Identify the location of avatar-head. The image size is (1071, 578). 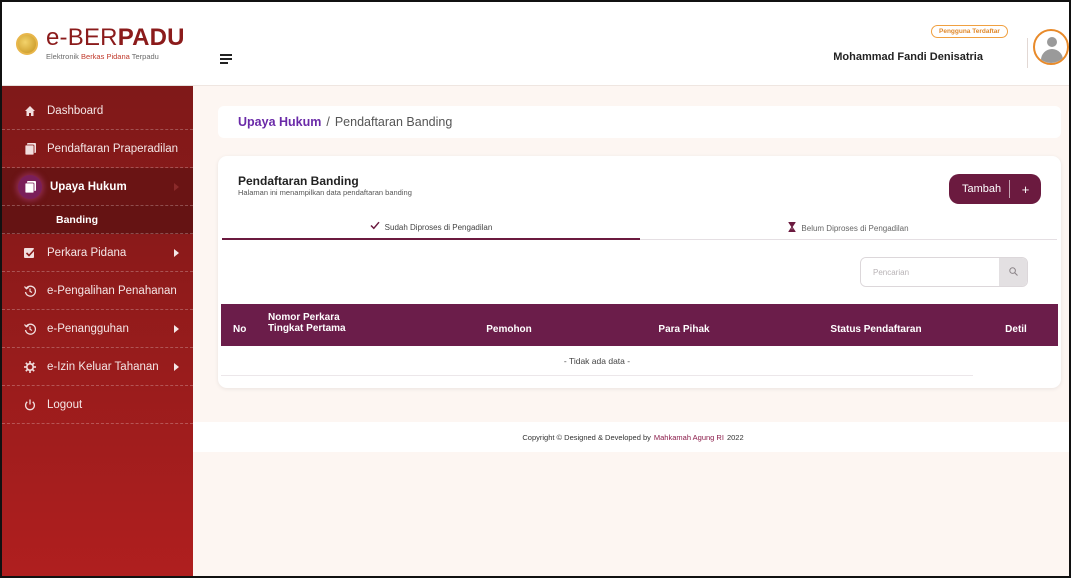
(1052, 42).